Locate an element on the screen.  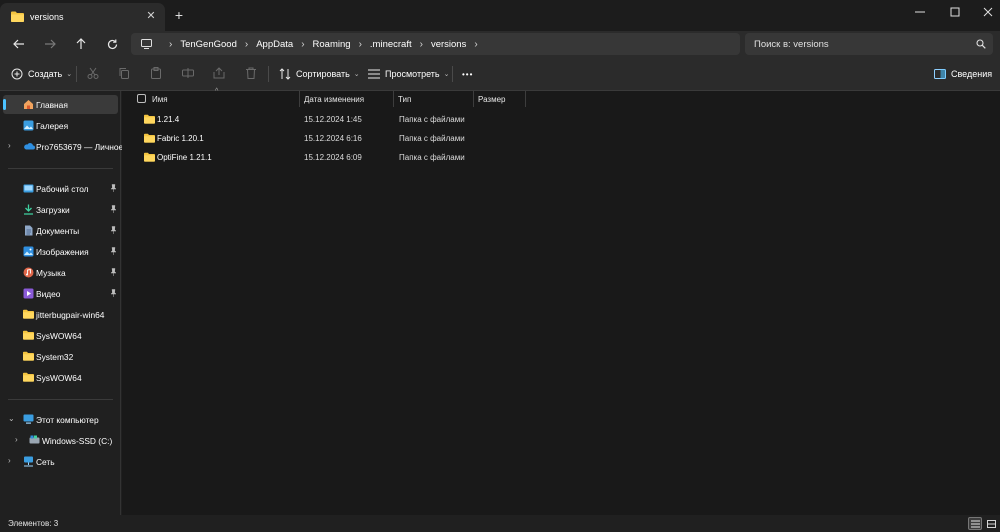
onedrive-icon is located at coordinates (29, 147).